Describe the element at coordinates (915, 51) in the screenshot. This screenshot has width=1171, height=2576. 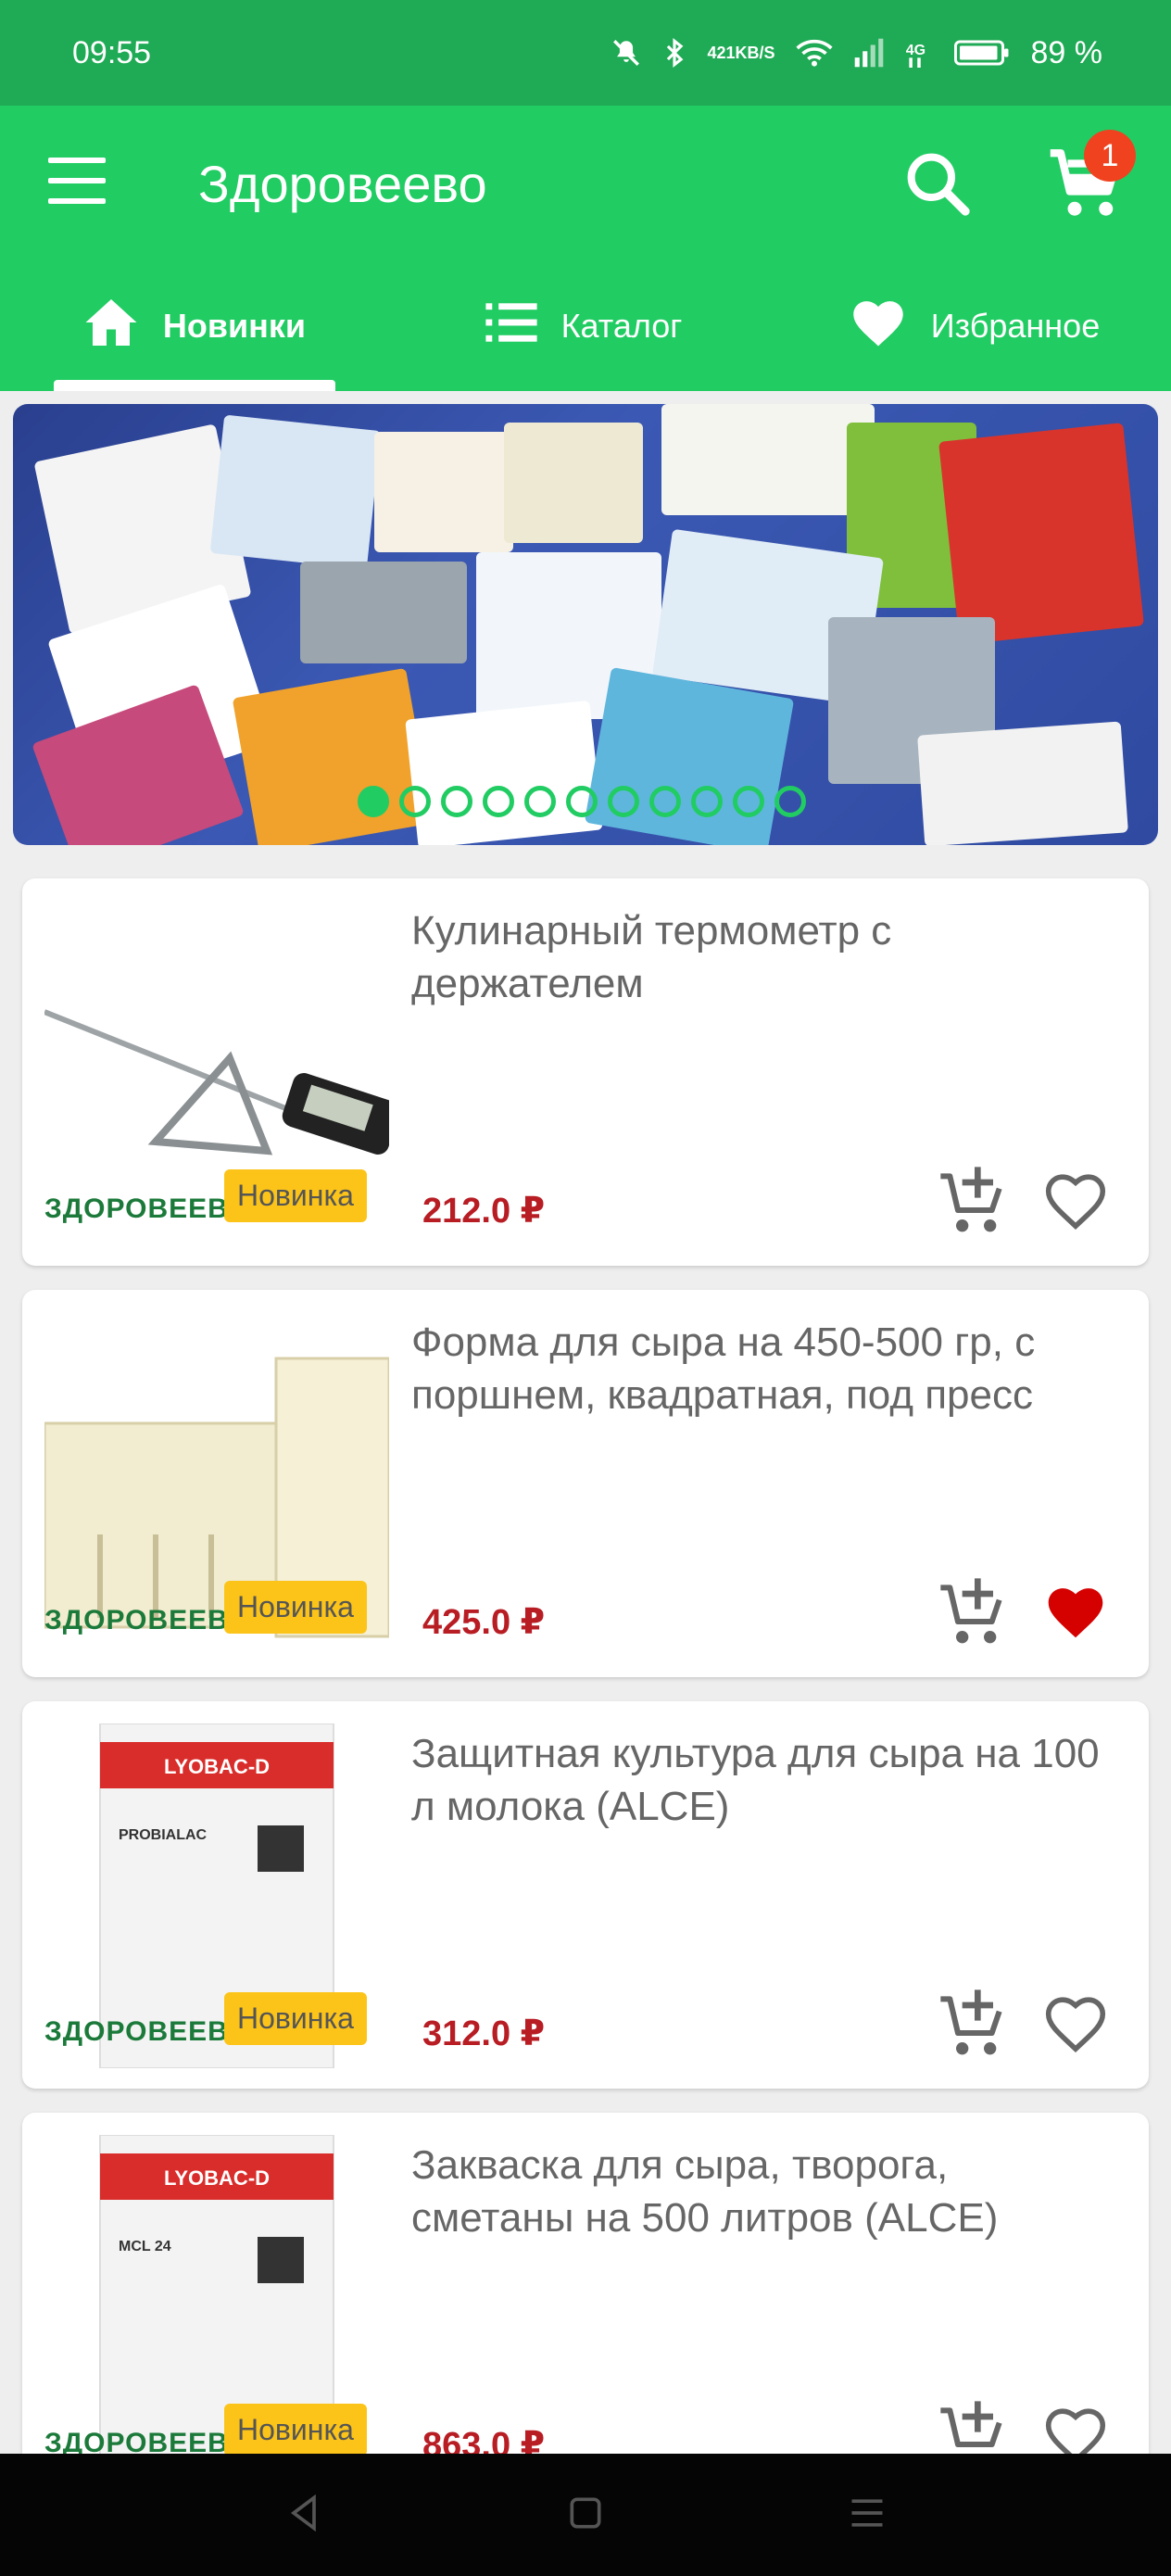
I see `svg-text: 4G` at that location.